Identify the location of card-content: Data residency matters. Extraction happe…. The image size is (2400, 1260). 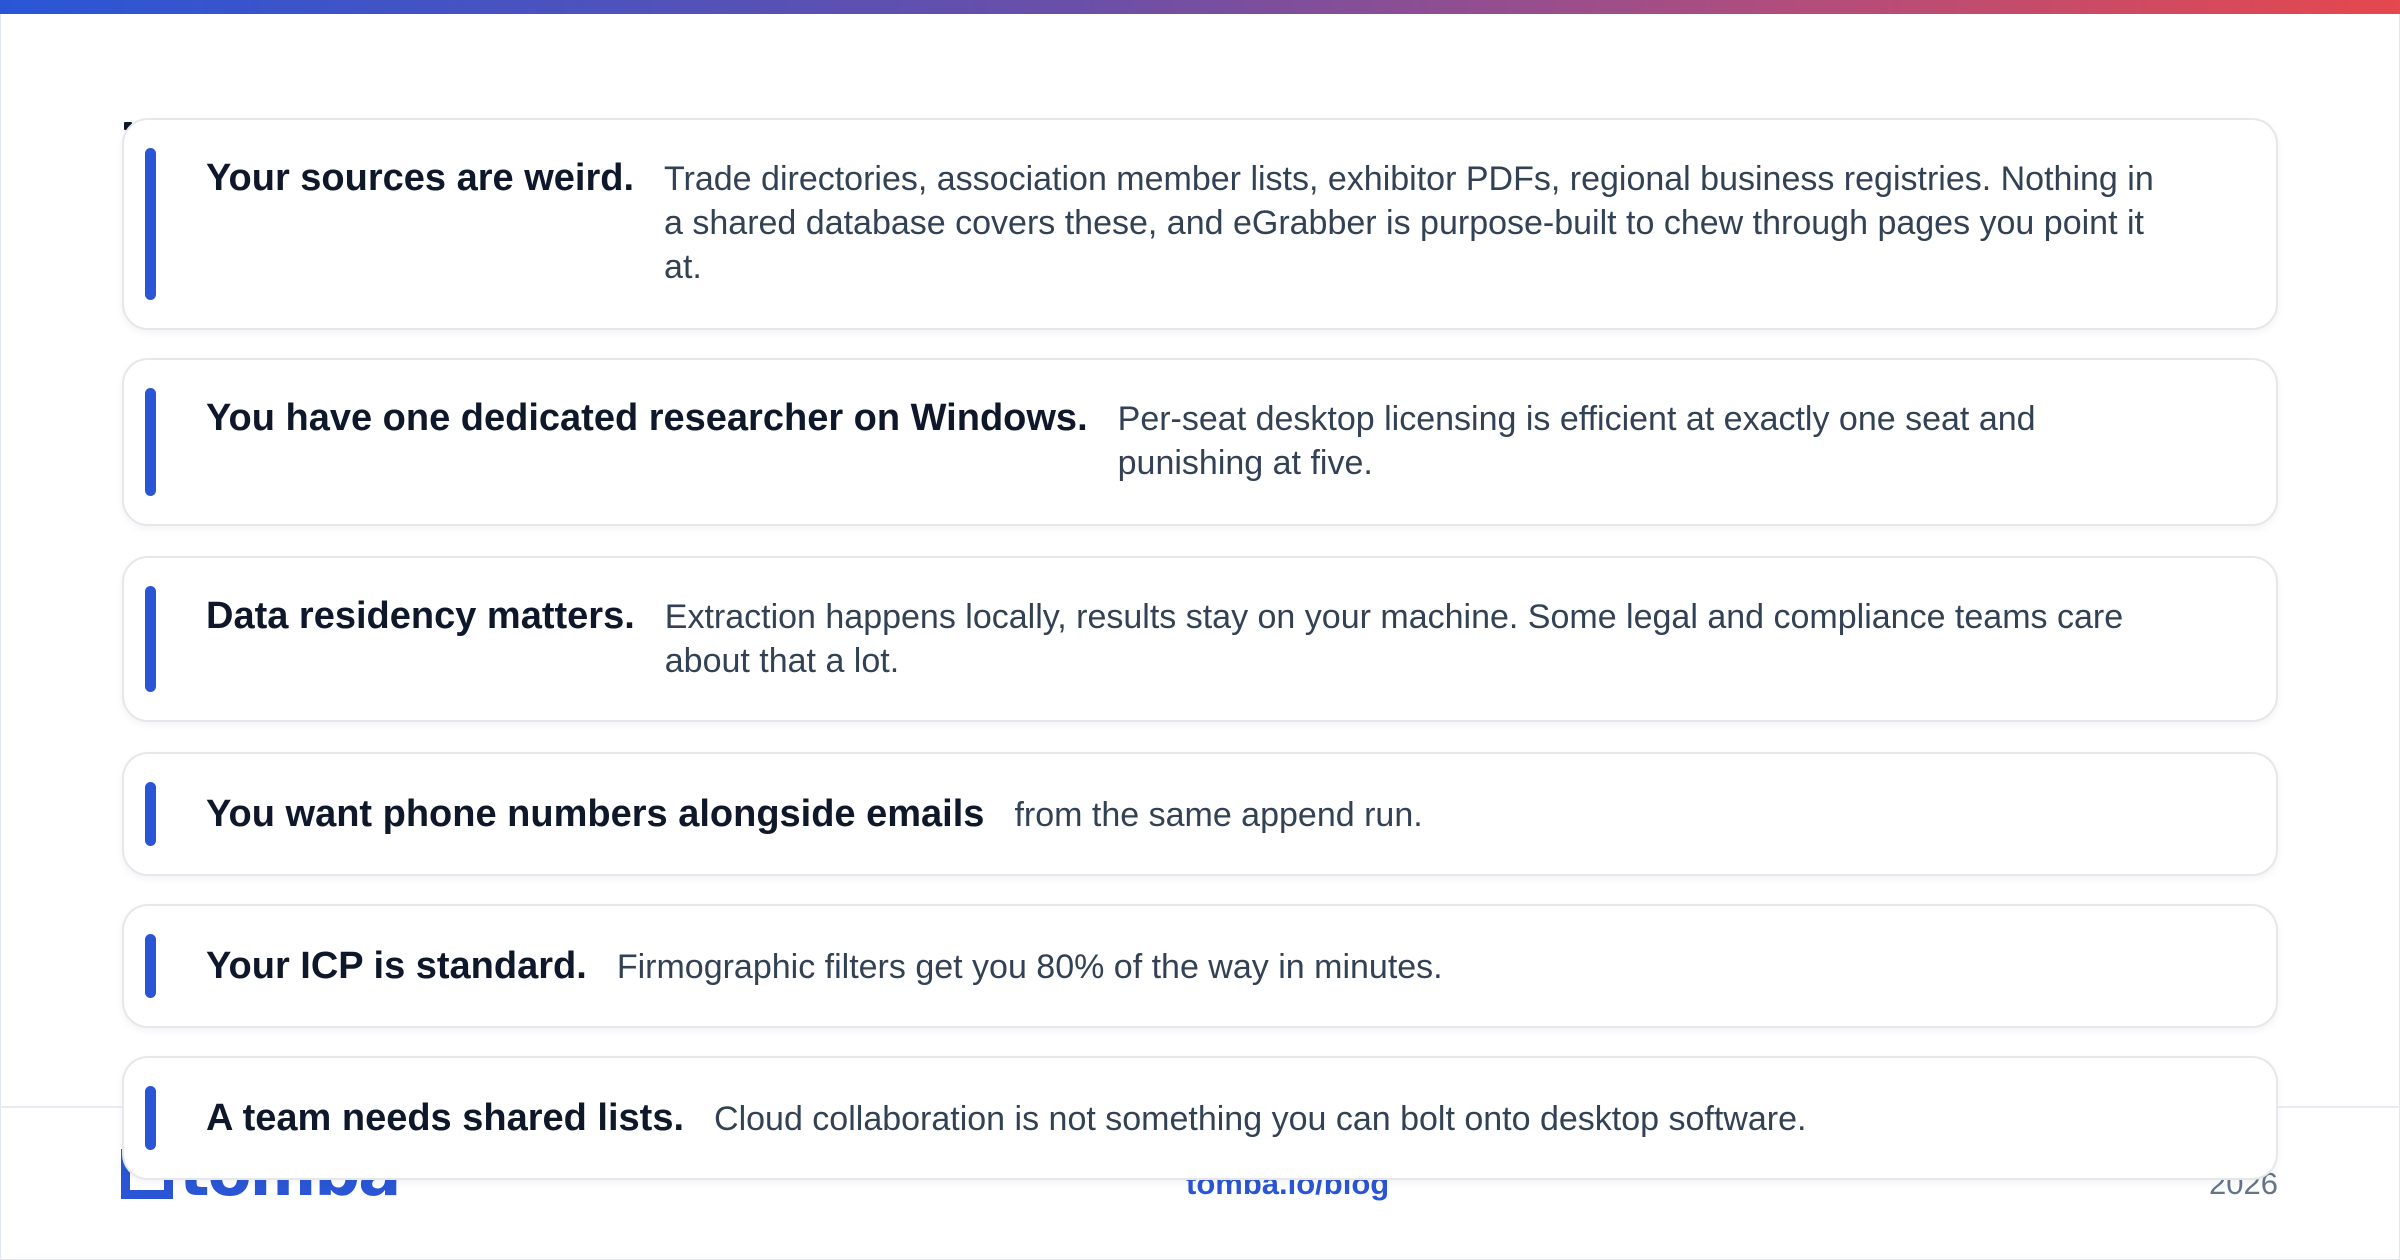
(1191, 637).